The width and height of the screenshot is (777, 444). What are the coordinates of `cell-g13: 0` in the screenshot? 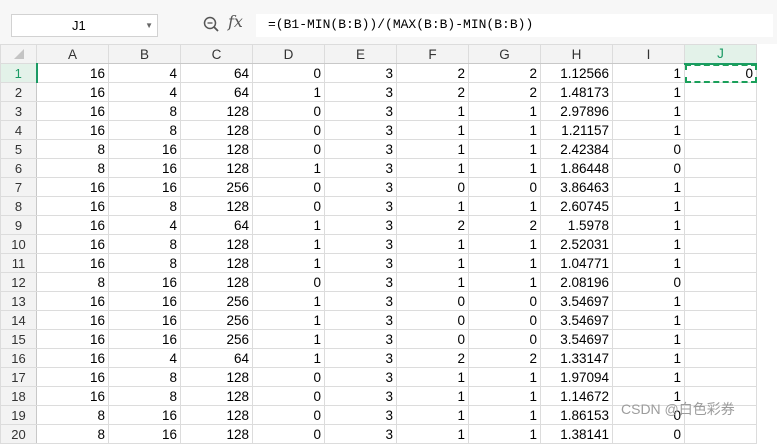 It's located at (504, 301).